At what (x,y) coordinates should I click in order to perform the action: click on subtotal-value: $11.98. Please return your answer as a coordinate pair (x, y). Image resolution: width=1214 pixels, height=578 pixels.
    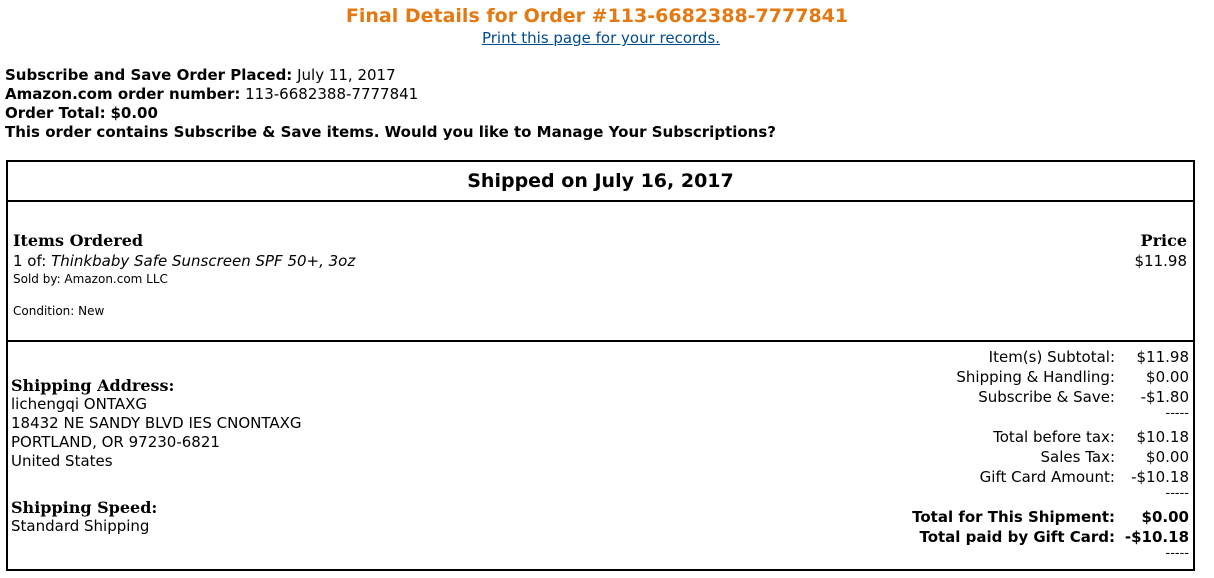
    Looking at the image, I should click on (1163, 357).